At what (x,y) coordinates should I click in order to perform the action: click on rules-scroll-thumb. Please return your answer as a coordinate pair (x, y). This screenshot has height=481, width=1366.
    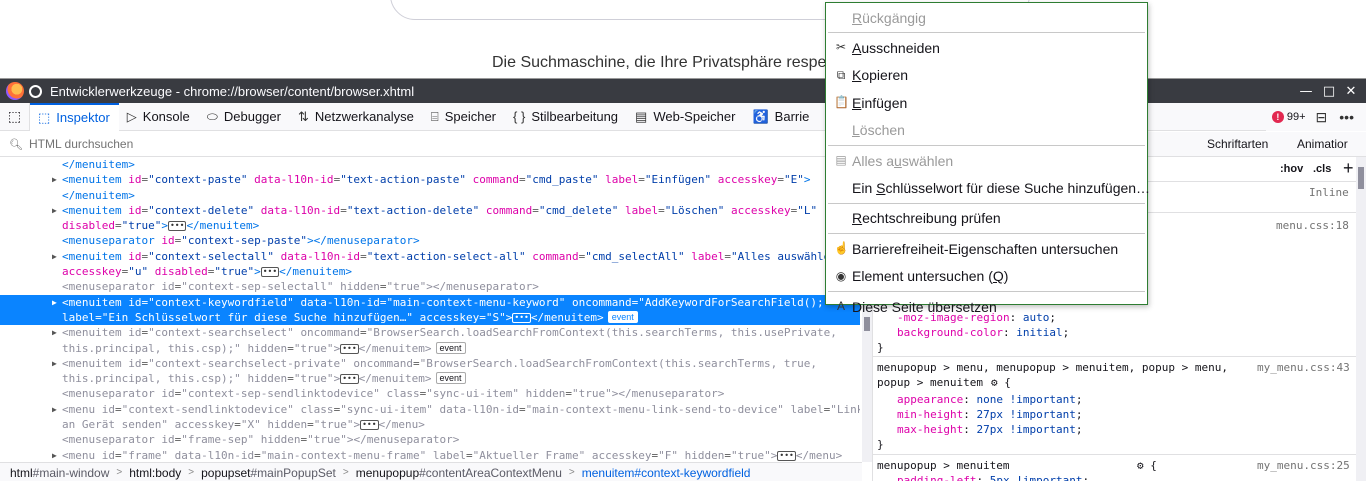
    Looking at the image, I should click on (1361, 178).